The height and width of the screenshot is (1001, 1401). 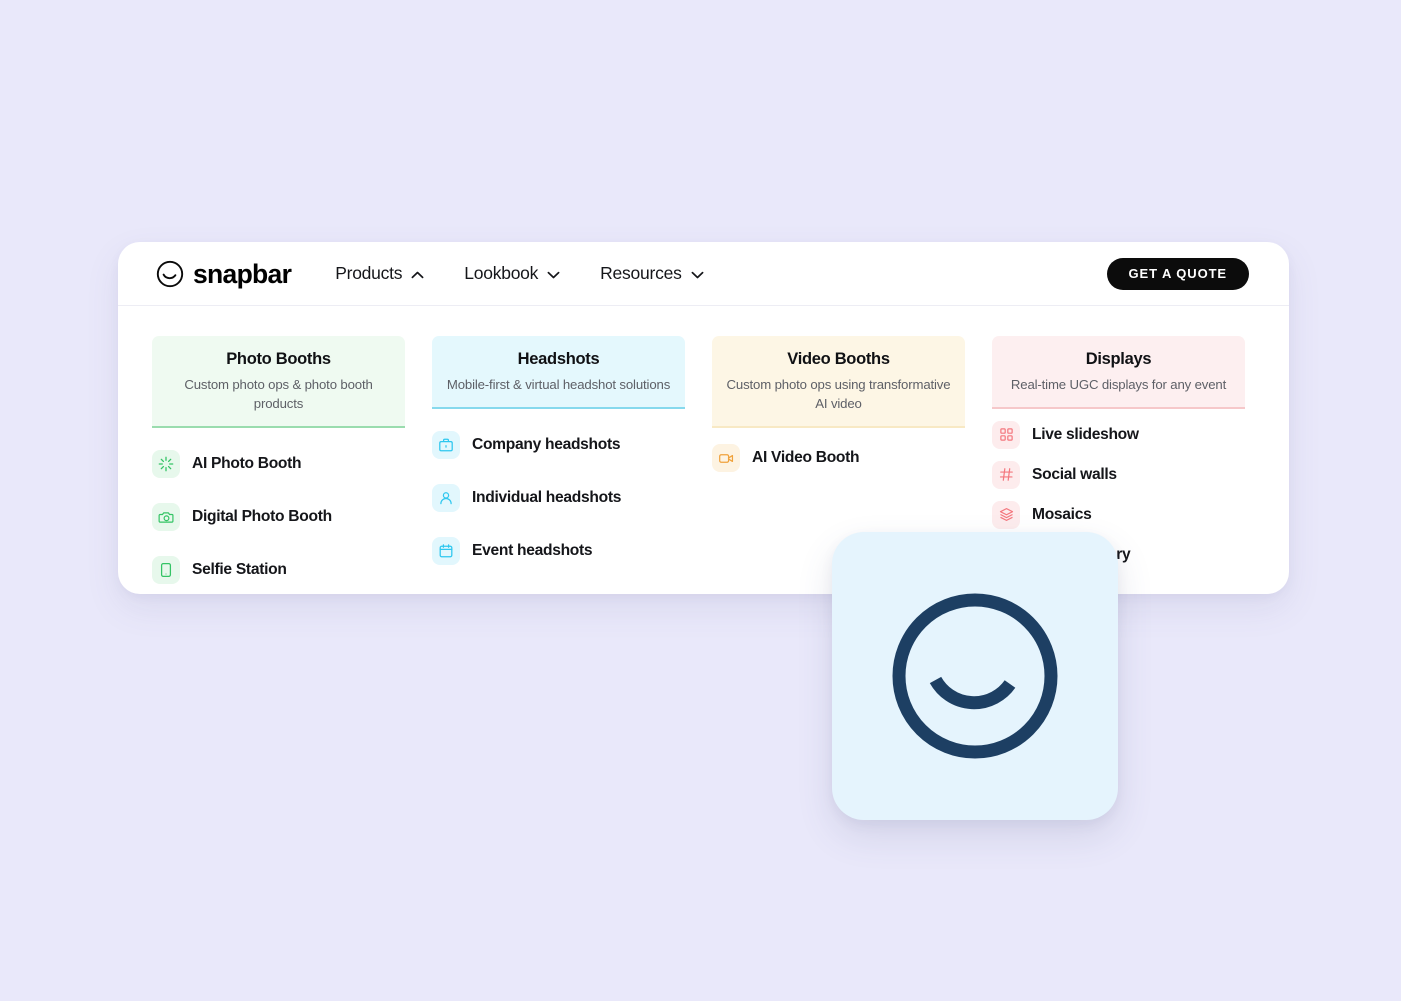 I want to click on menu-item-company-headshots: Company headshots, so click(x=558, y=445).